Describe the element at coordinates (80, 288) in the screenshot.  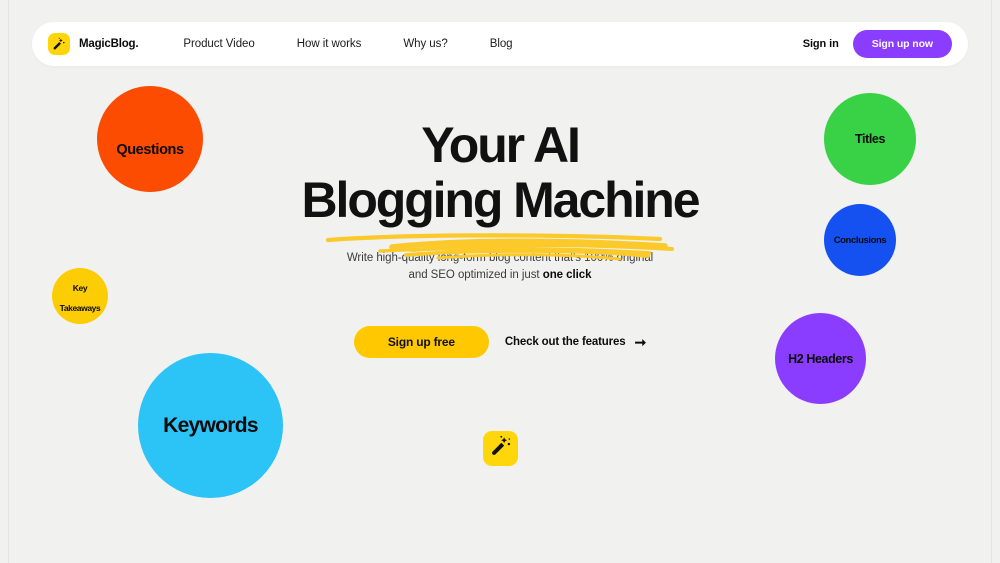
I see `bubble-key-takeaways-line-1: Key` at that location.